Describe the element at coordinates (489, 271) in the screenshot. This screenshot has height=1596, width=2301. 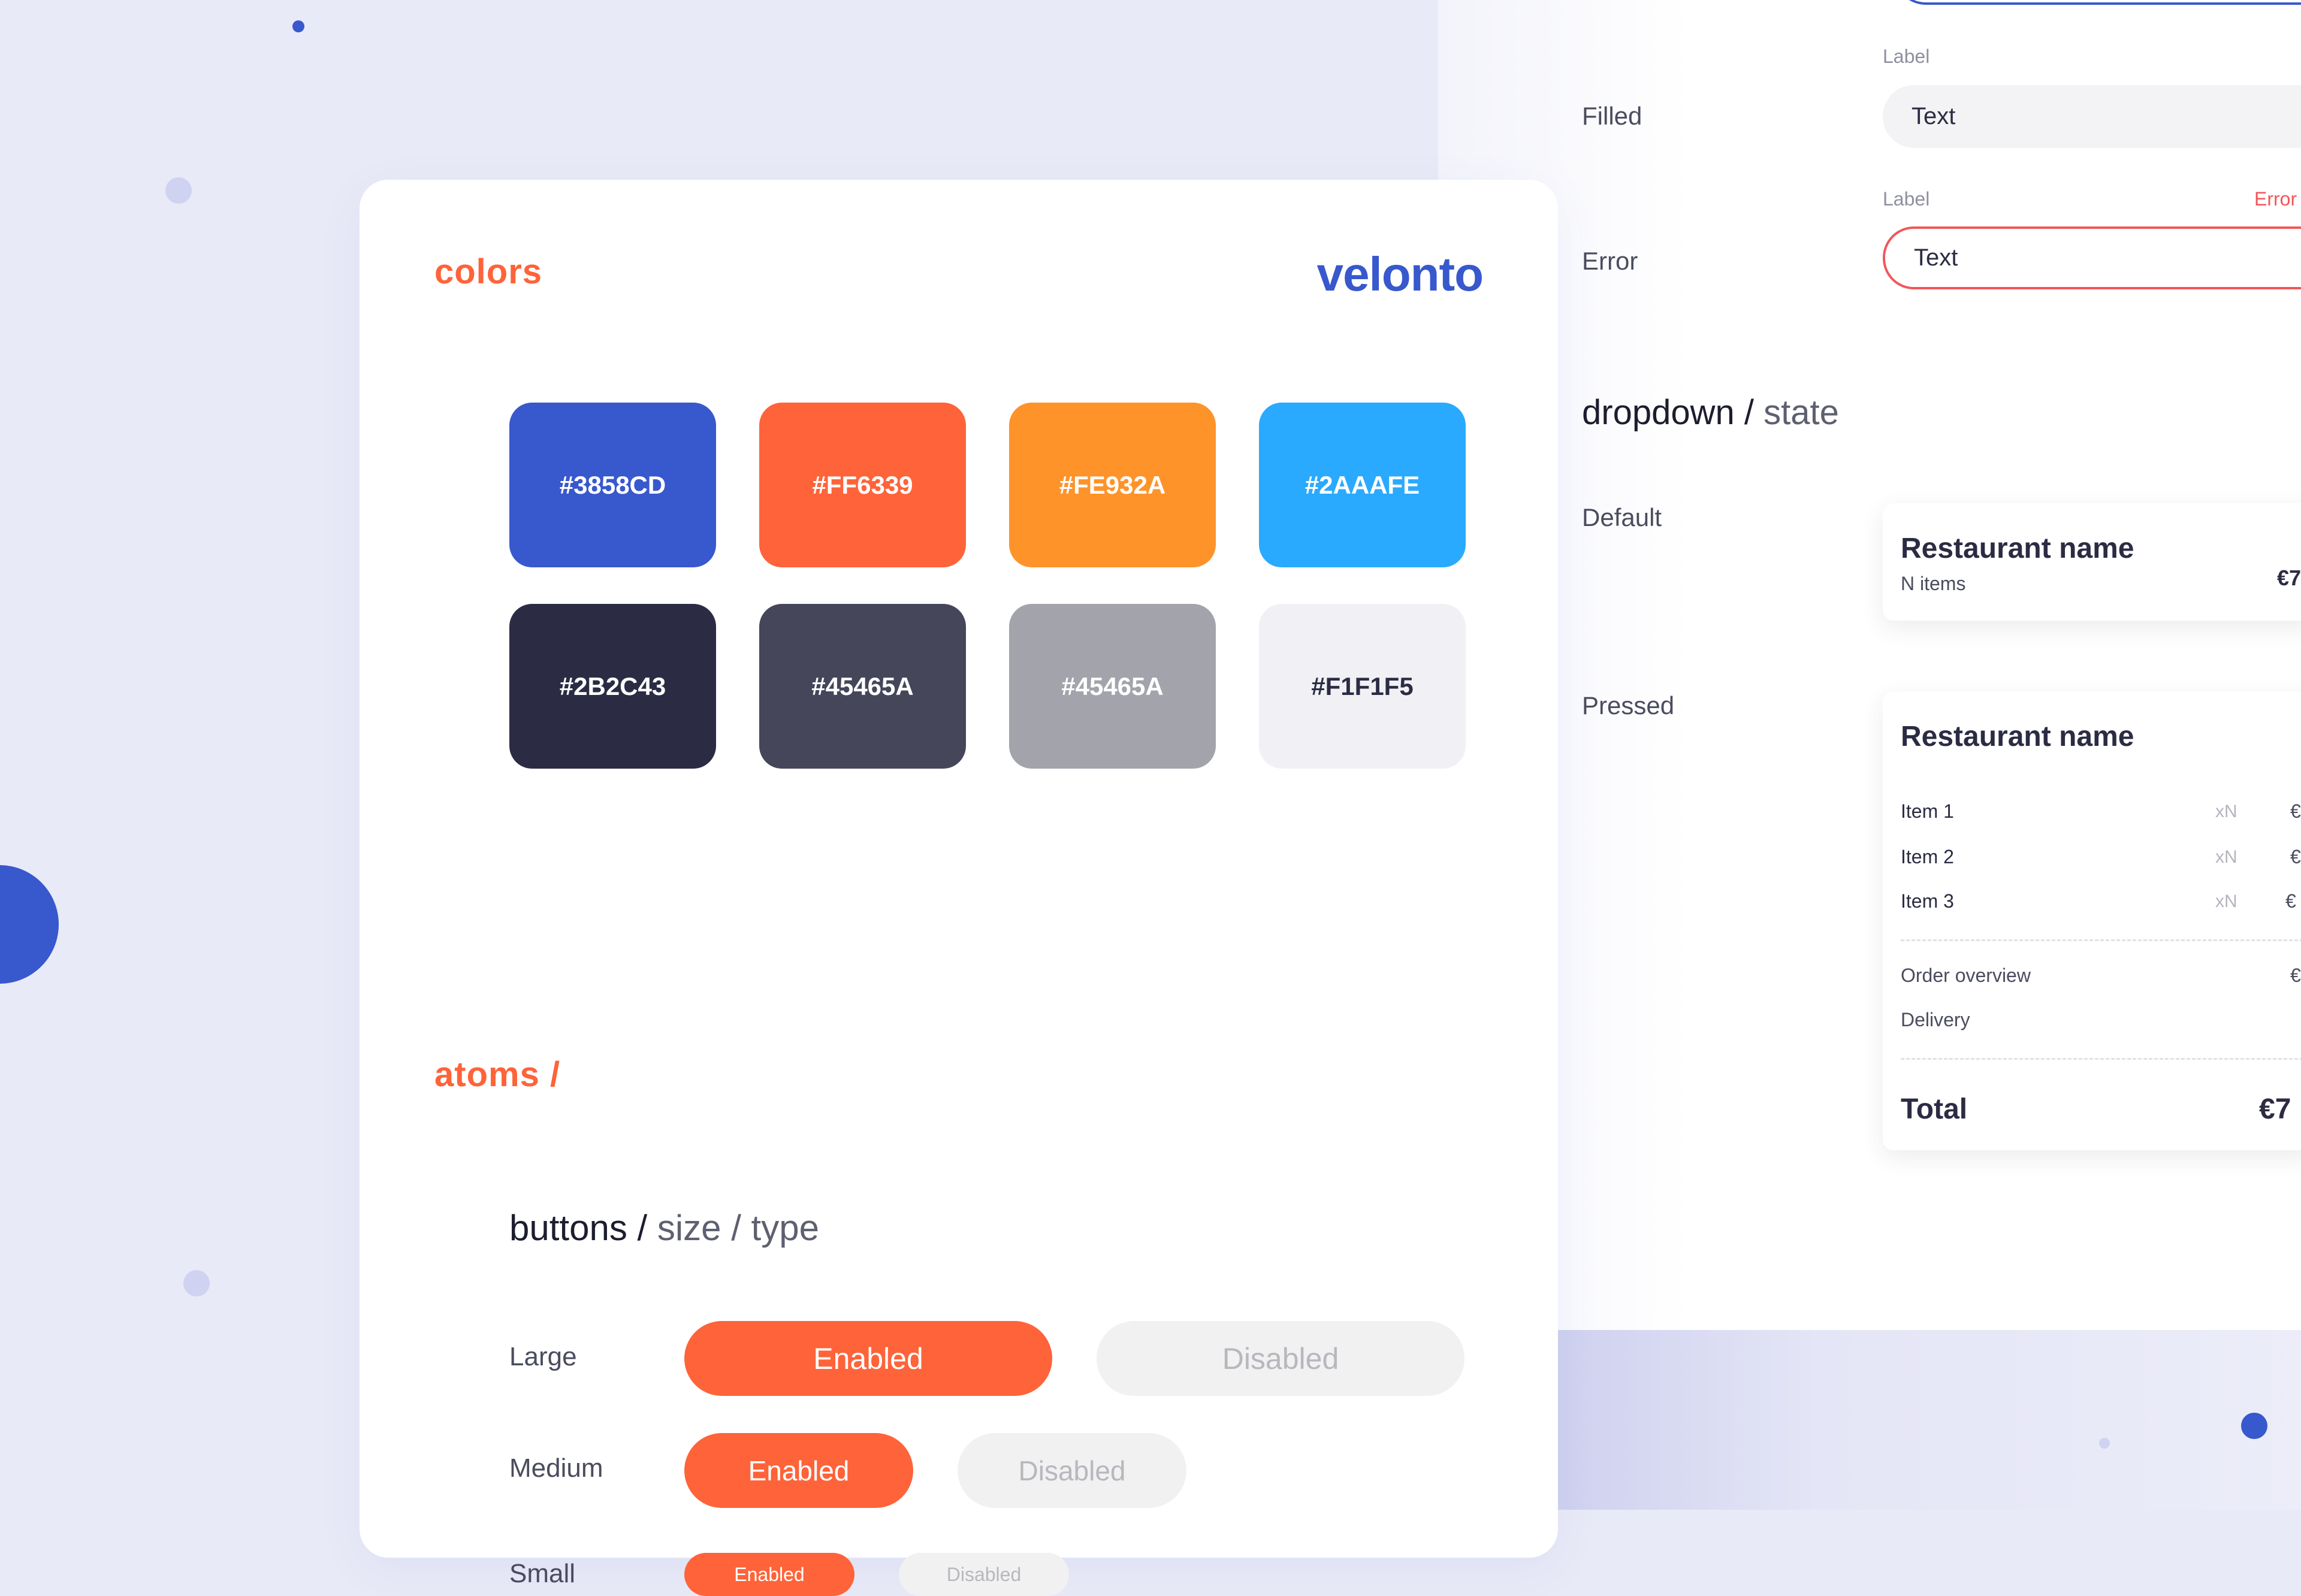
I see `colors-title: colors` at that location.